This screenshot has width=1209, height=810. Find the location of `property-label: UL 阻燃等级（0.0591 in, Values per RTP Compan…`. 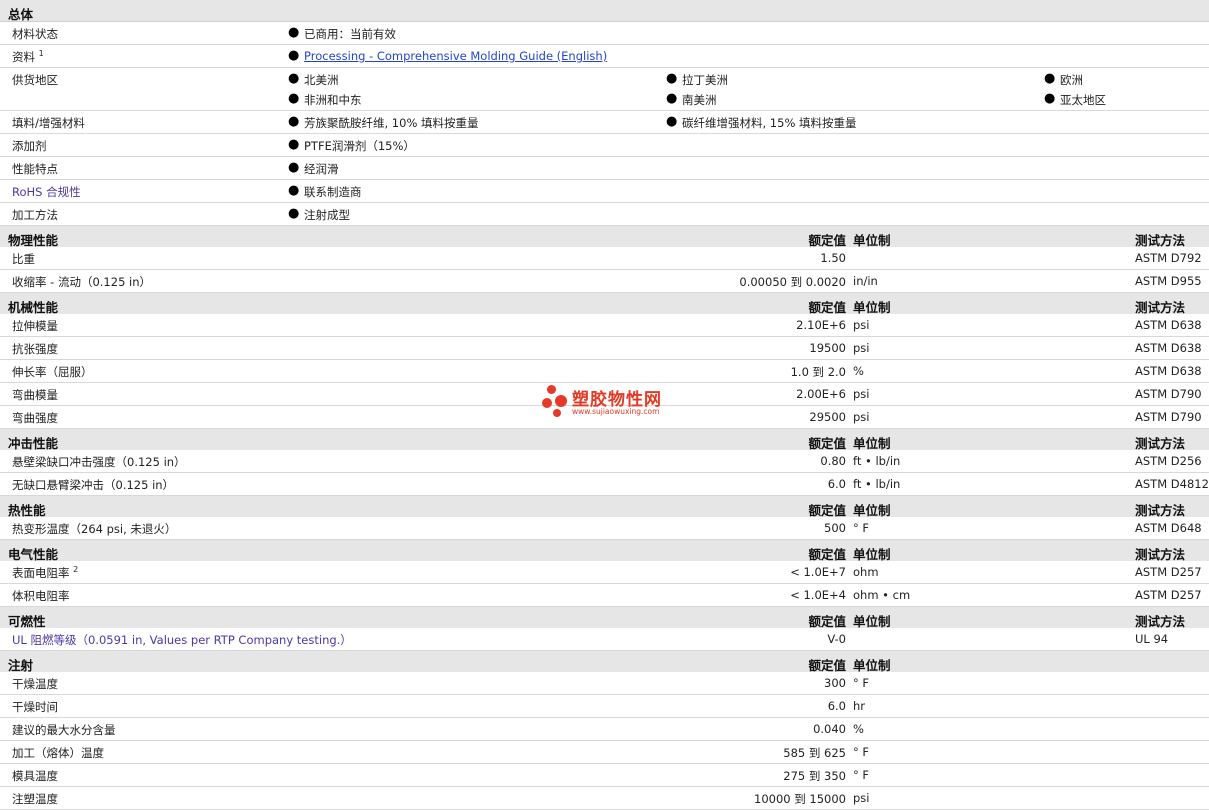

property-label: UL 阻燃等级（0.0591 in, Values per RTP Compan… is located at coordinates (182, 640).